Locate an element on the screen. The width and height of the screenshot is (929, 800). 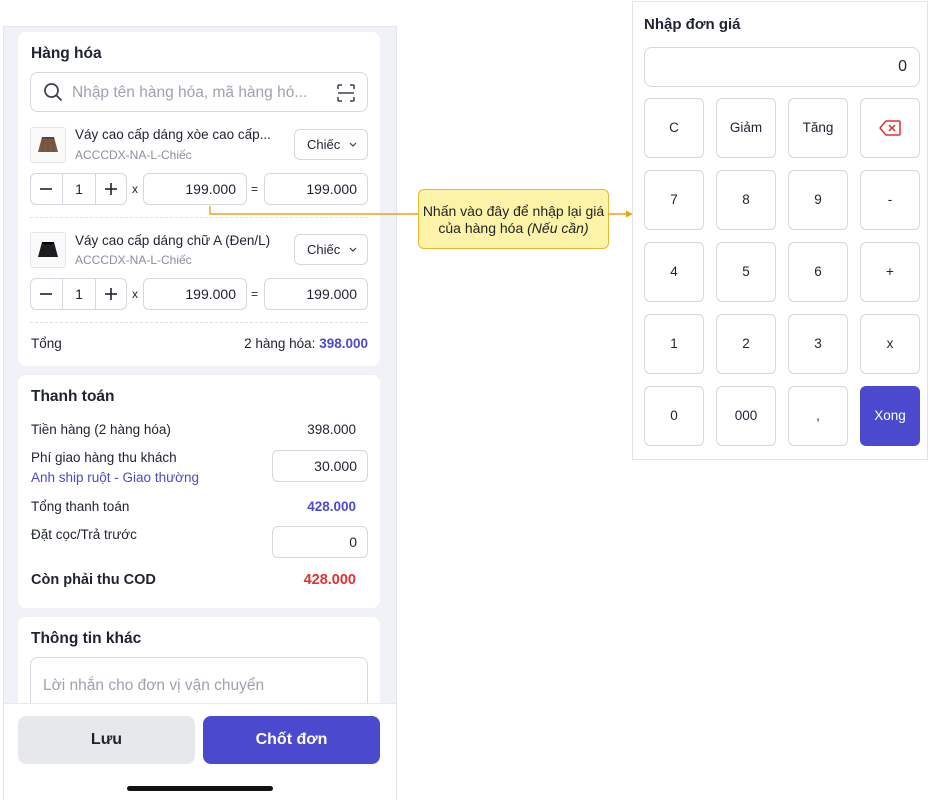
key-multiply: x is located at coordinates (890, 344).